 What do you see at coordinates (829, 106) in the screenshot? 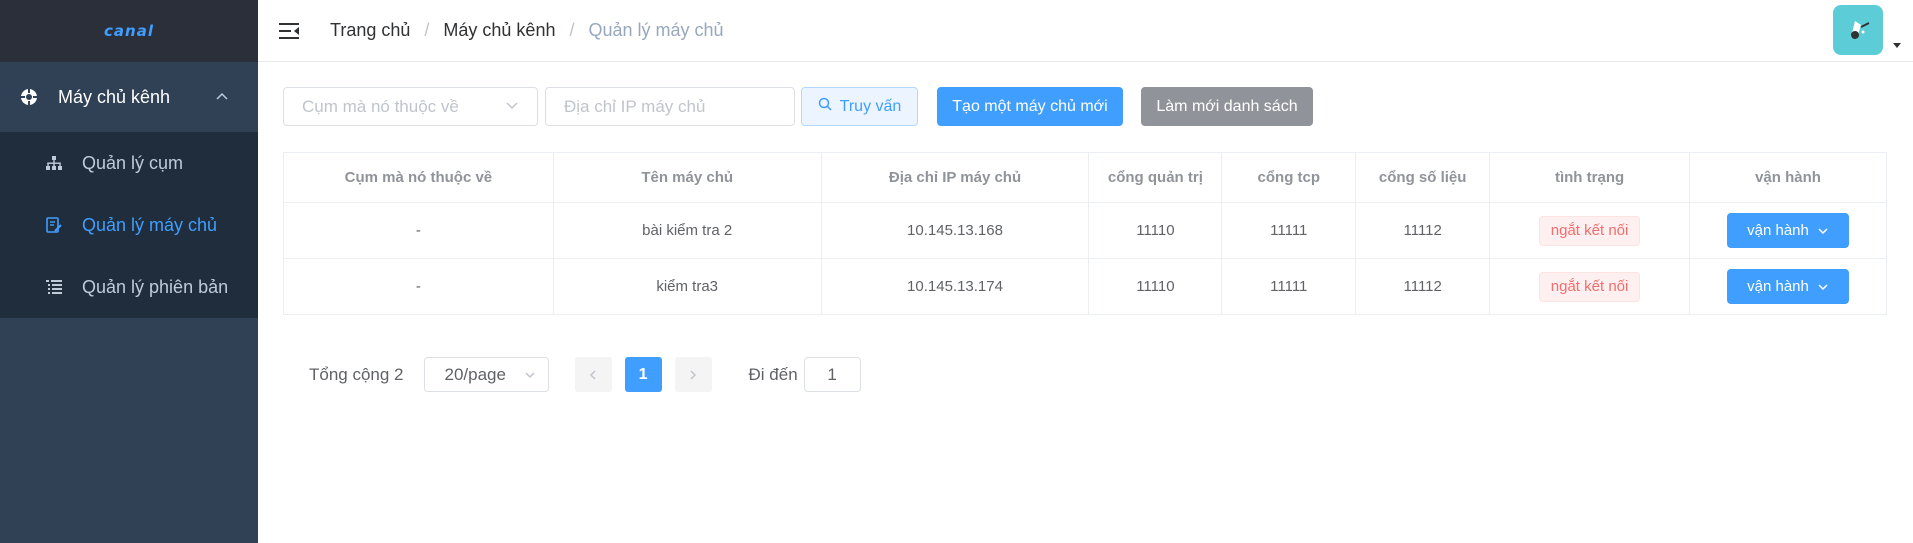
I see `search-icon` at bounding box center [829, 106].